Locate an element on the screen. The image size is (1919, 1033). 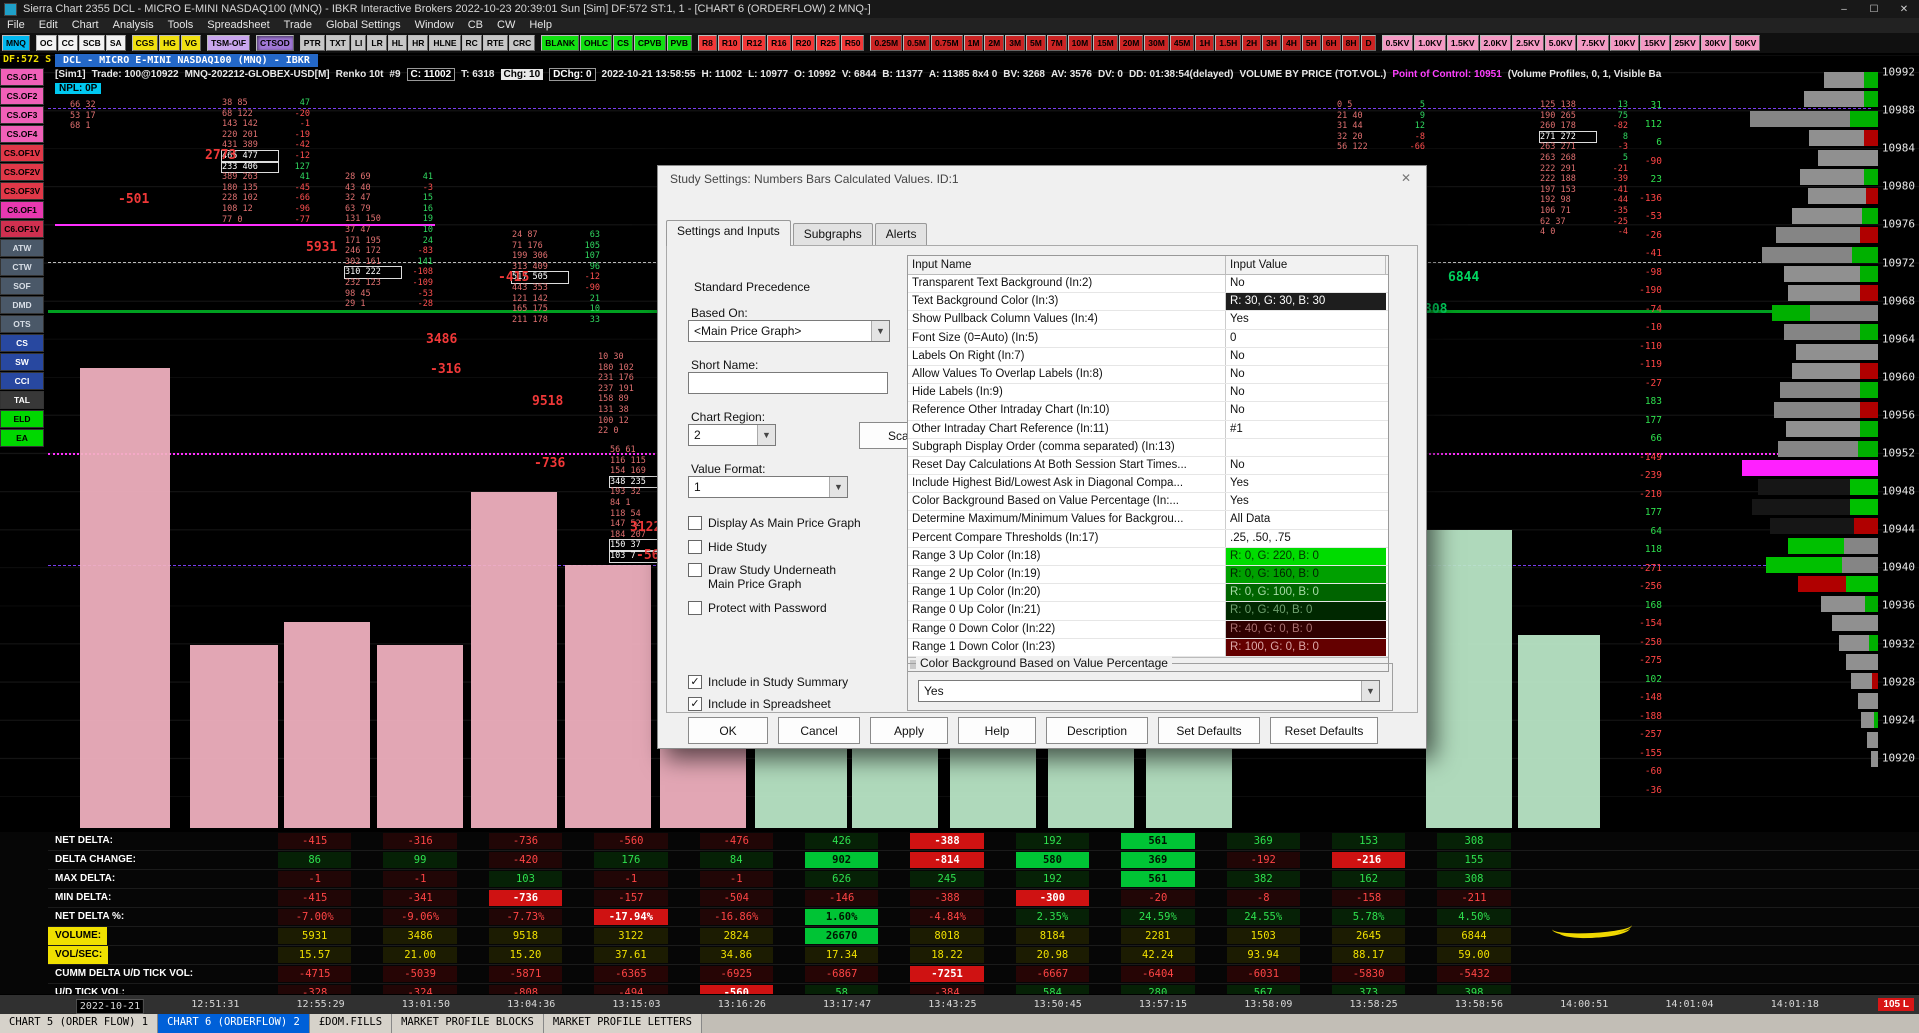
chart-tab-chart-5-order-flow-1: CHART 5 (ORDER FLOW) 1 is located at coordinates (79, 1023).